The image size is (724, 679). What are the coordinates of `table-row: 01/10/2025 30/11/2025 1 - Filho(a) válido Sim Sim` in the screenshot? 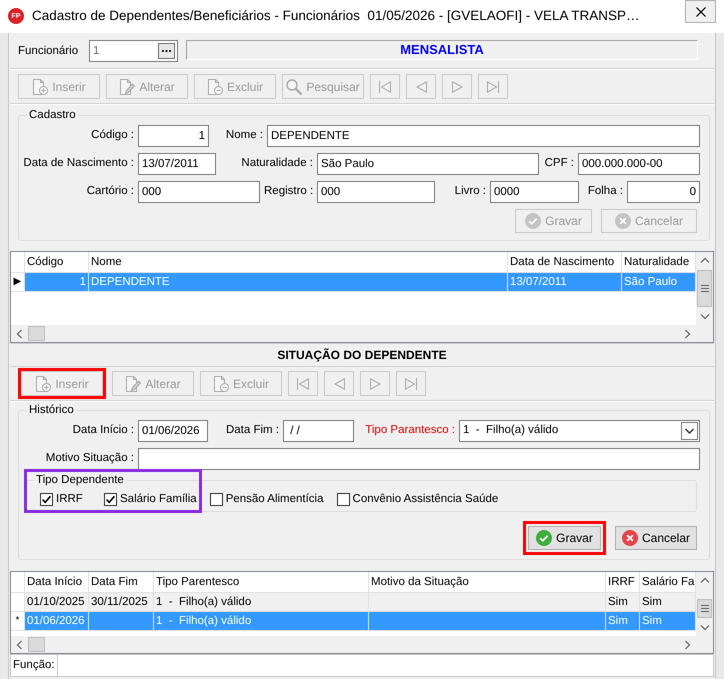 It's located at (353, 602).